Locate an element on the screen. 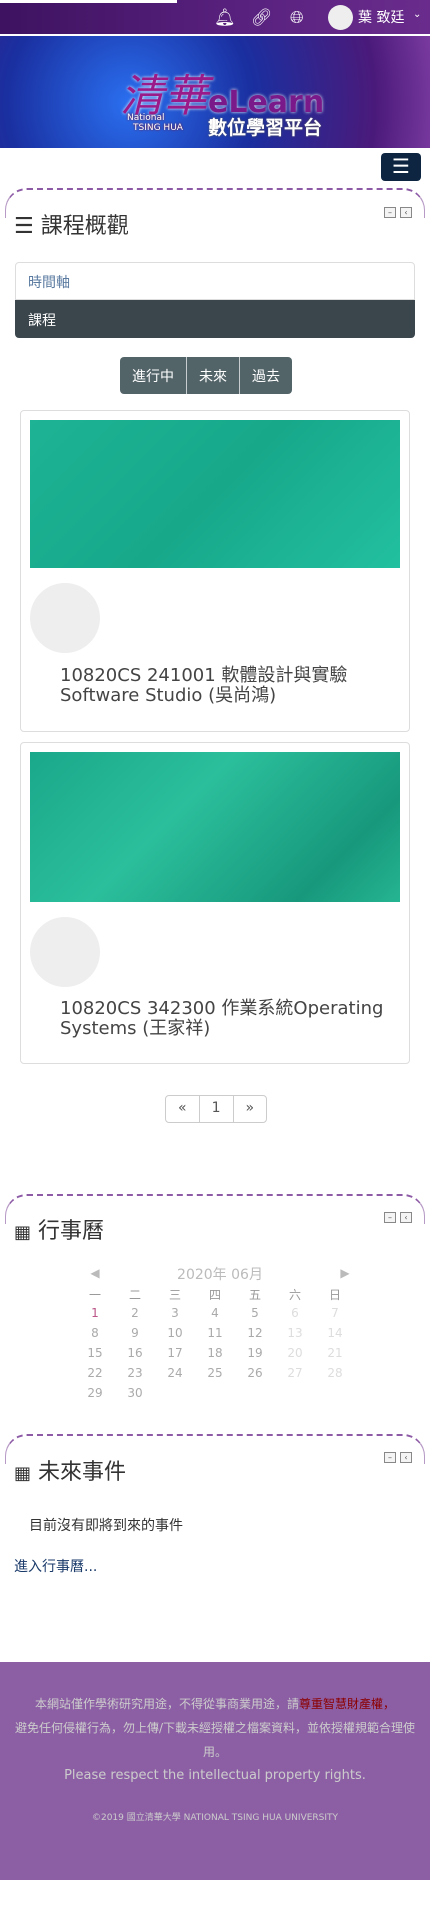 Image resolution: width=430 pixels, height=1930 pixels. calendar-day: 12 is located at coordinates (255, 1333).